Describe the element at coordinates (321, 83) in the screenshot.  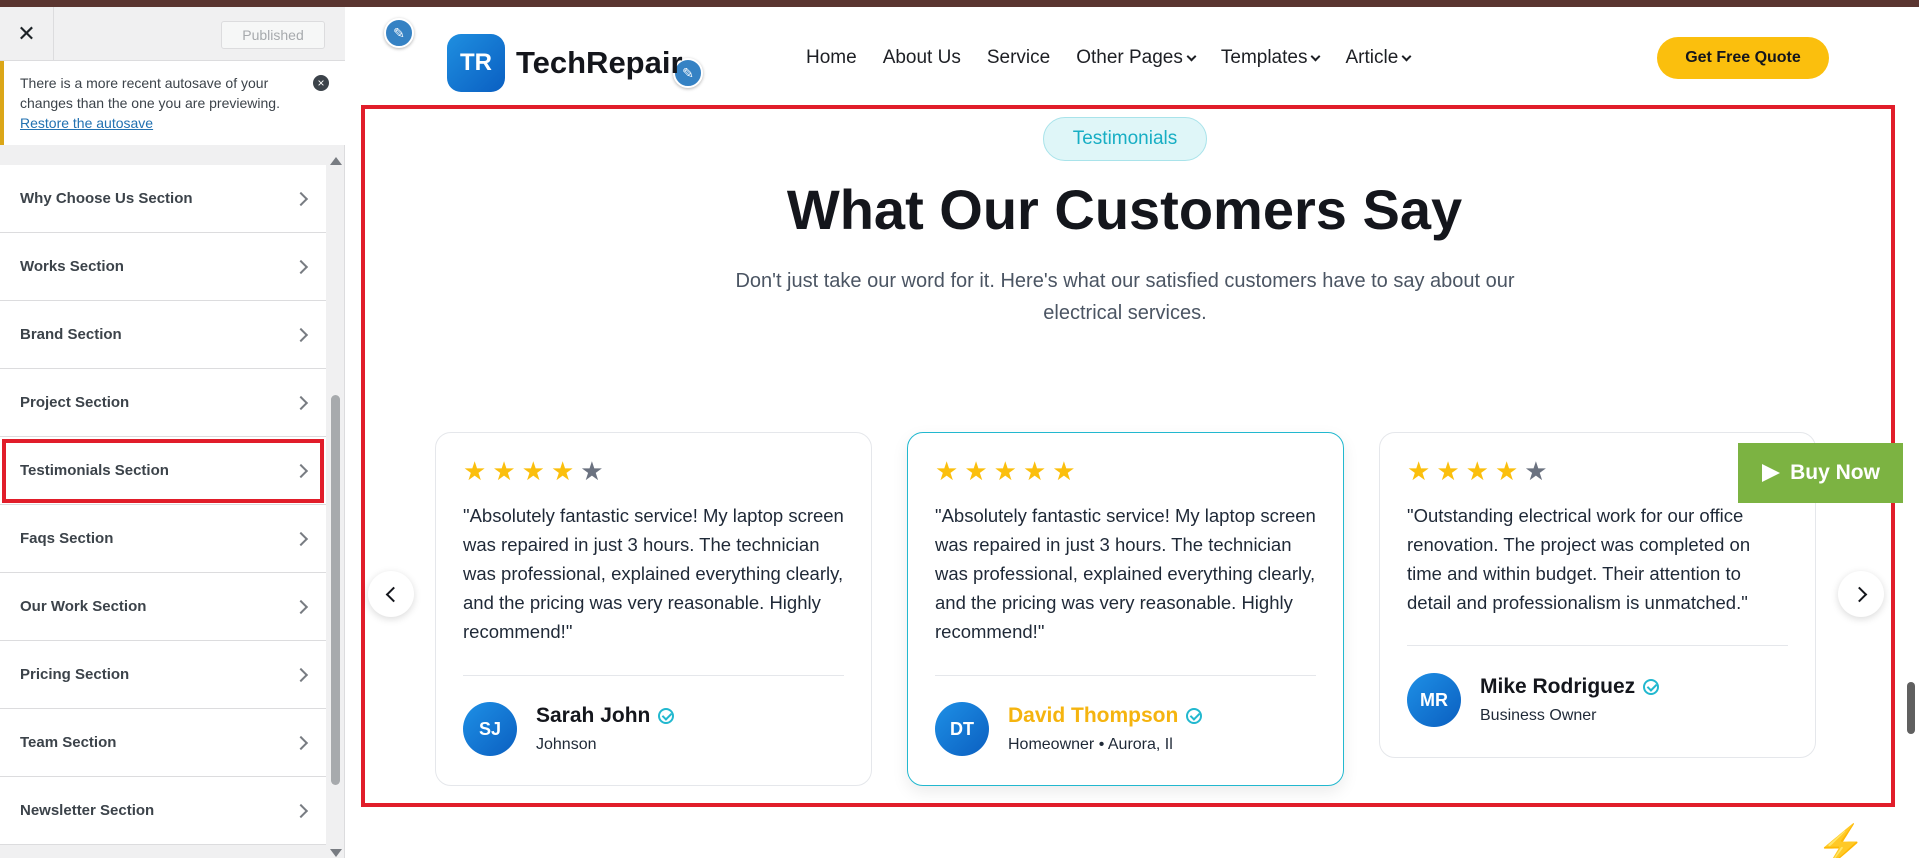
I see `dismiss-notice-icon: ×` at that location.